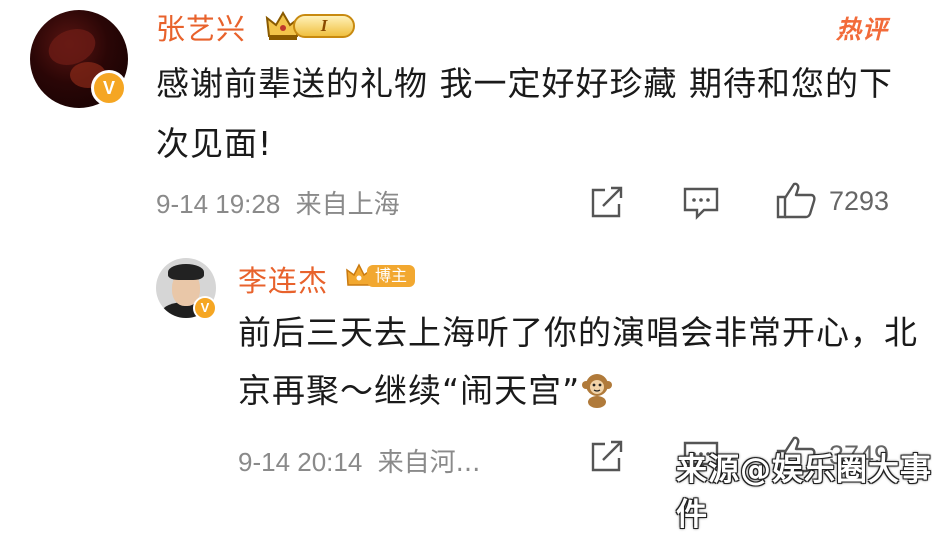 The image size is (932, 534). I want to click on reply-author-name: 李连杰, so click(283, 279).